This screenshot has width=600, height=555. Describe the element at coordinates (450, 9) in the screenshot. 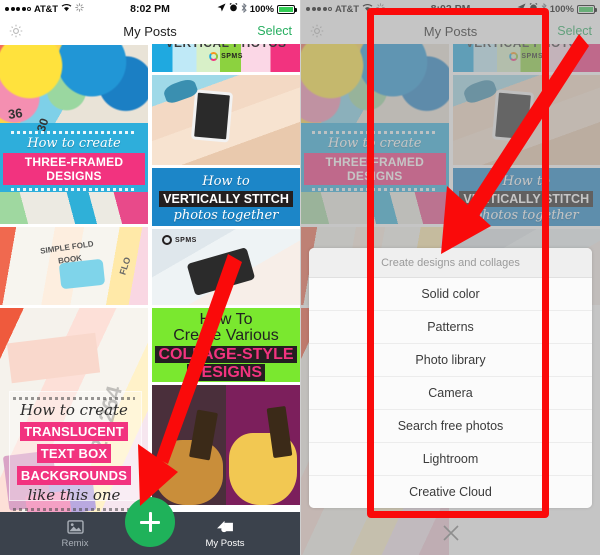

I see `status-bar-right: AT&T 8:02 PM 100%` at that location.